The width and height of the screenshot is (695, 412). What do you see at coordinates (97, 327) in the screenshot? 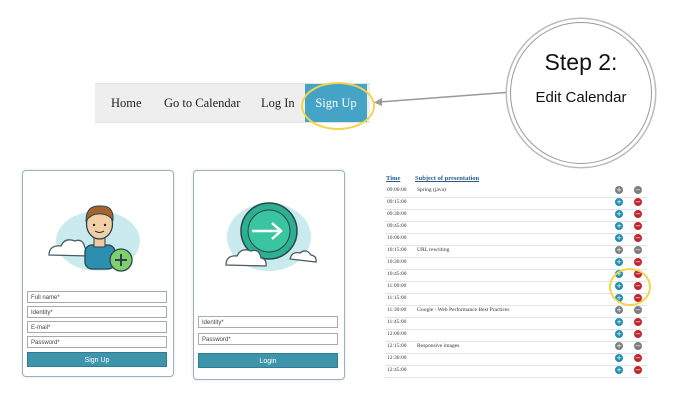
I see `email-field: E-mail*` at bounding box center [97, 327].